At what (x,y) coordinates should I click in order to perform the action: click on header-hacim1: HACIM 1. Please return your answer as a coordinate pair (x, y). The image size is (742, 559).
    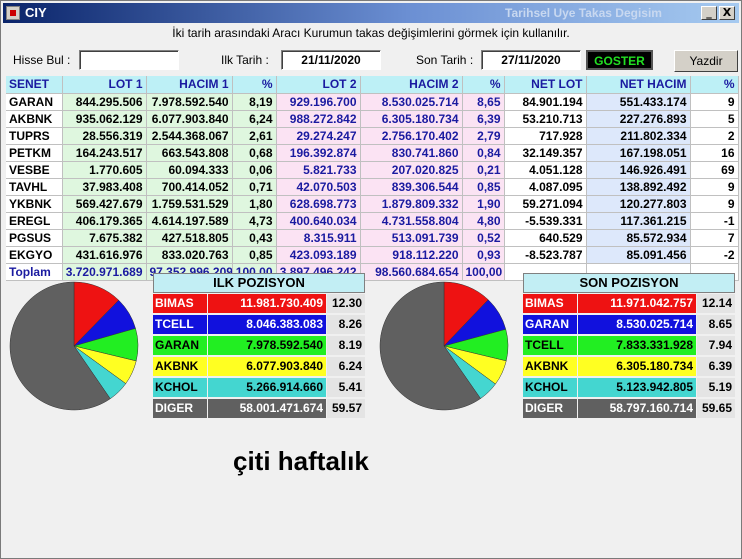
    Looking at the image, I should click on (189, 85).